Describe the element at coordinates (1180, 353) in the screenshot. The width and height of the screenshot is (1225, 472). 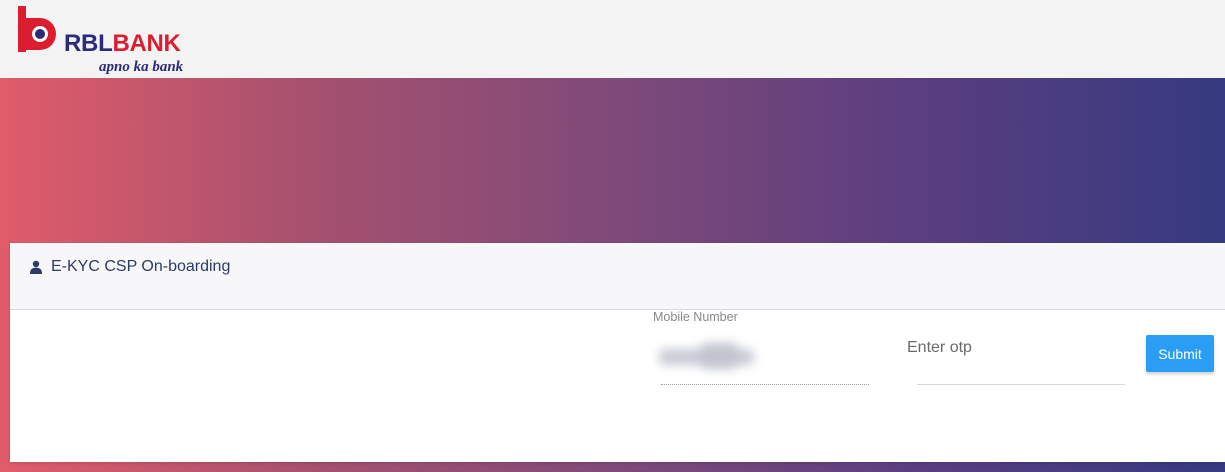
I see `submit-button: Submit` at that location.